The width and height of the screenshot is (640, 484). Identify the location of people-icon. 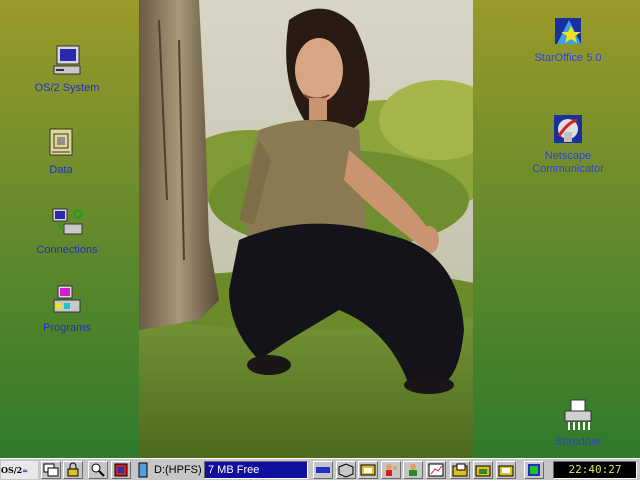
(391, 470).